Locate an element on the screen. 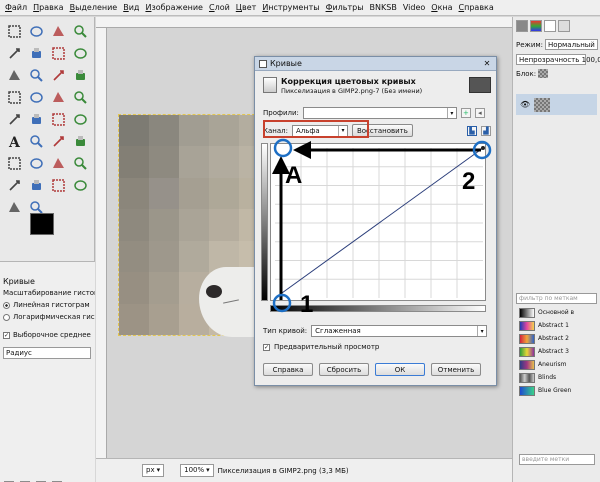 Image resolution: width=600 pixels, height=482 pixels. menu-item-8: Фильтры is located at coordinates (345, 7).